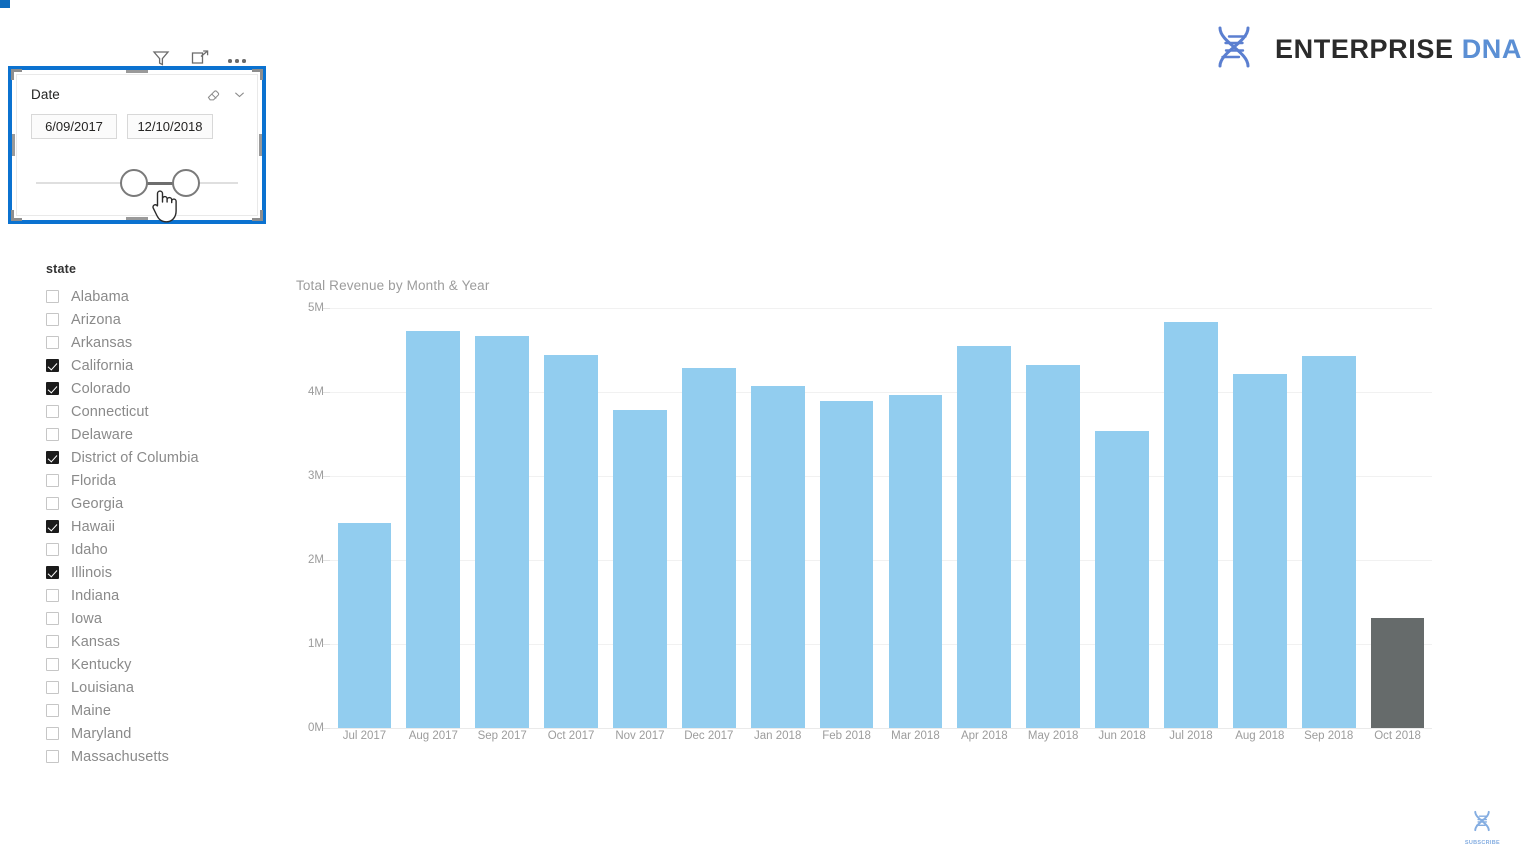  What do you see at coordinates (102, 434) in the screenshot?
I see `state-list-item-label: Delaware` at bounding box center [102, 434].